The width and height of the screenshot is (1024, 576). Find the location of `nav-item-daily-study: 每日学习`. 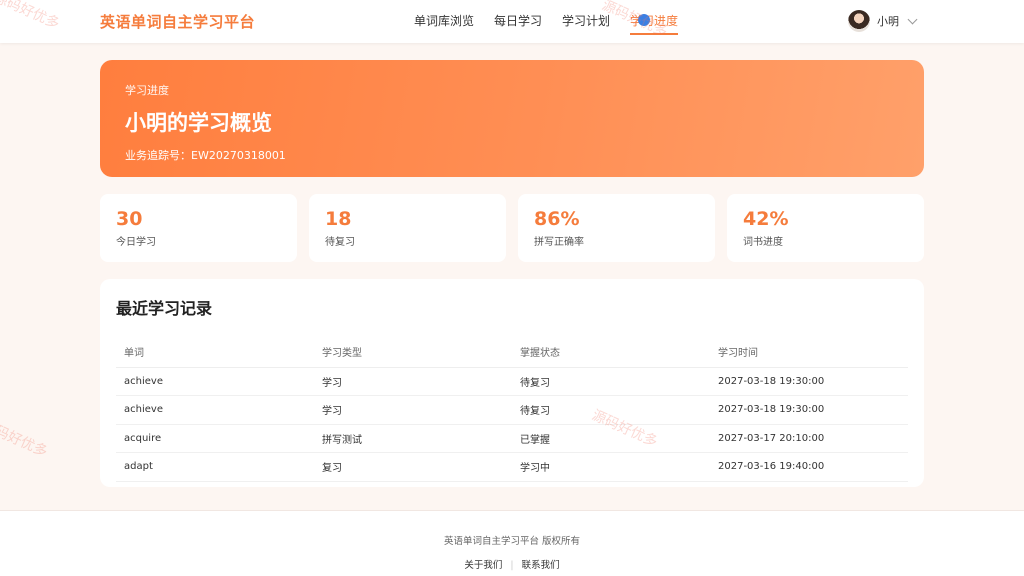

nav-item-daily-study: 每日学习 is located at coordinates (518, 21).